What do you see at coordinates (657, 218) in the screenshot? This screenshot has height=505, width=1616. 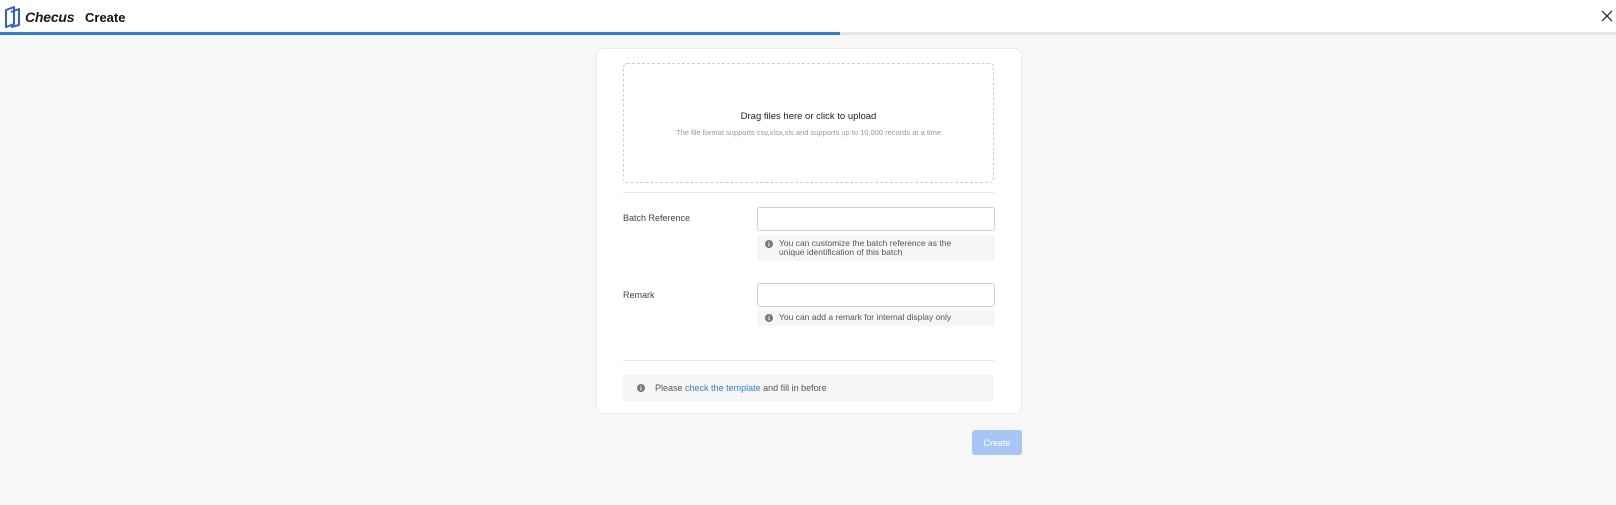 I see `batch-reference-label: Batch Reference` at bounding box center [657, 218].